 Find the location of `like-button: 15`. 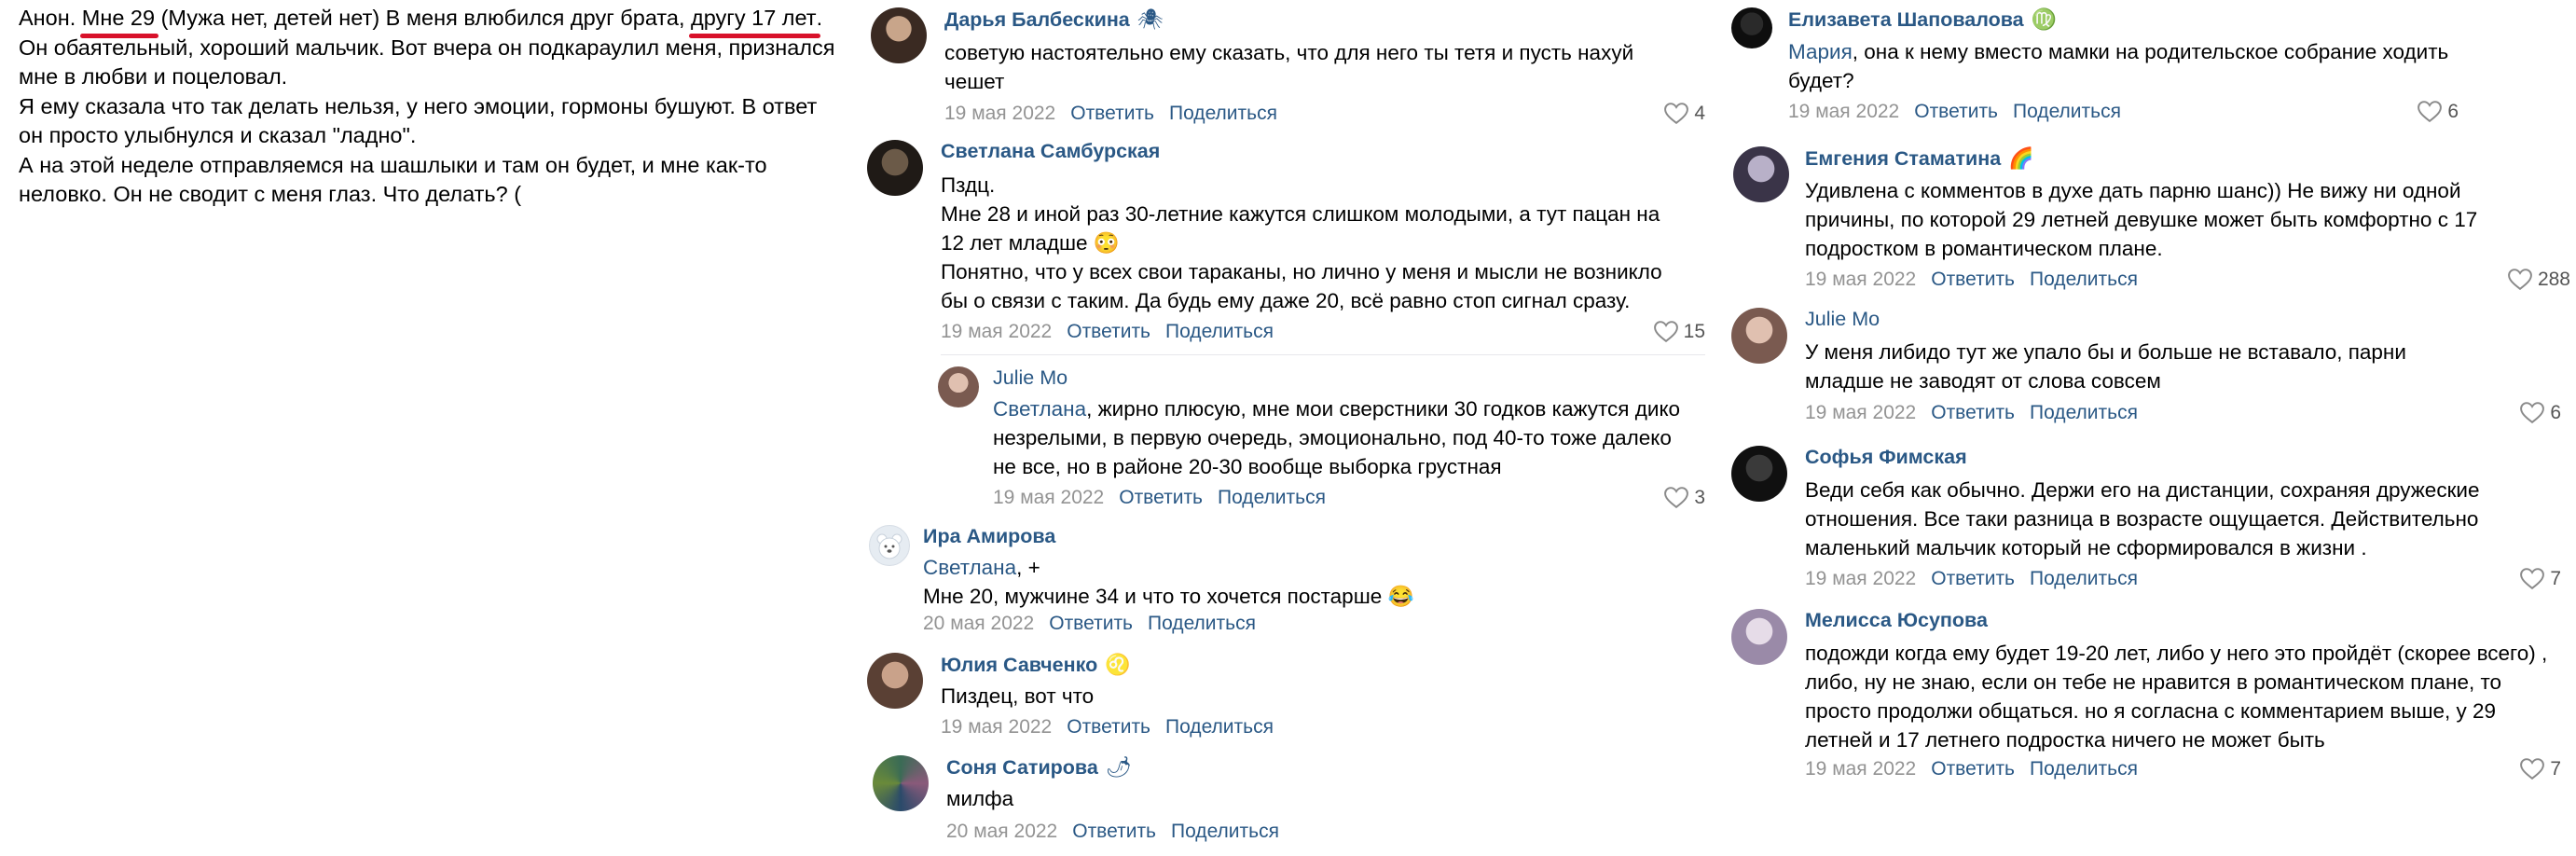

like-button: 15 is located at coordinates (1679, 332).